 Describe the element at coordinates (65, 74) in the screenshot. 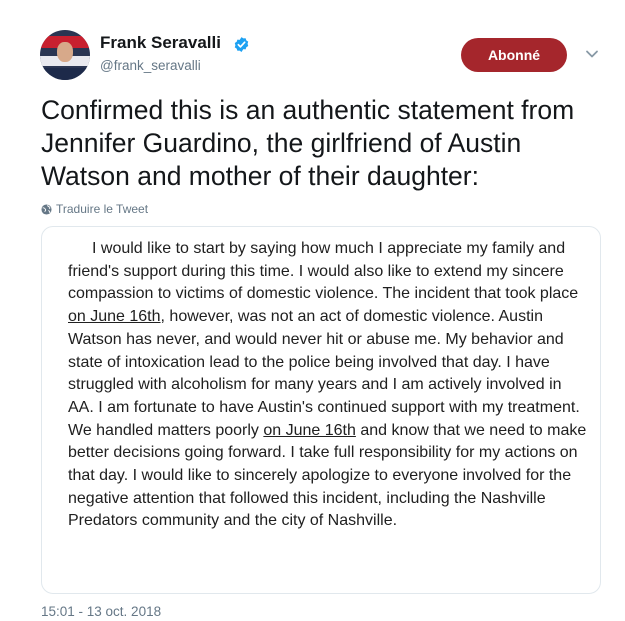

I see `avatar-photo-band` at that location.